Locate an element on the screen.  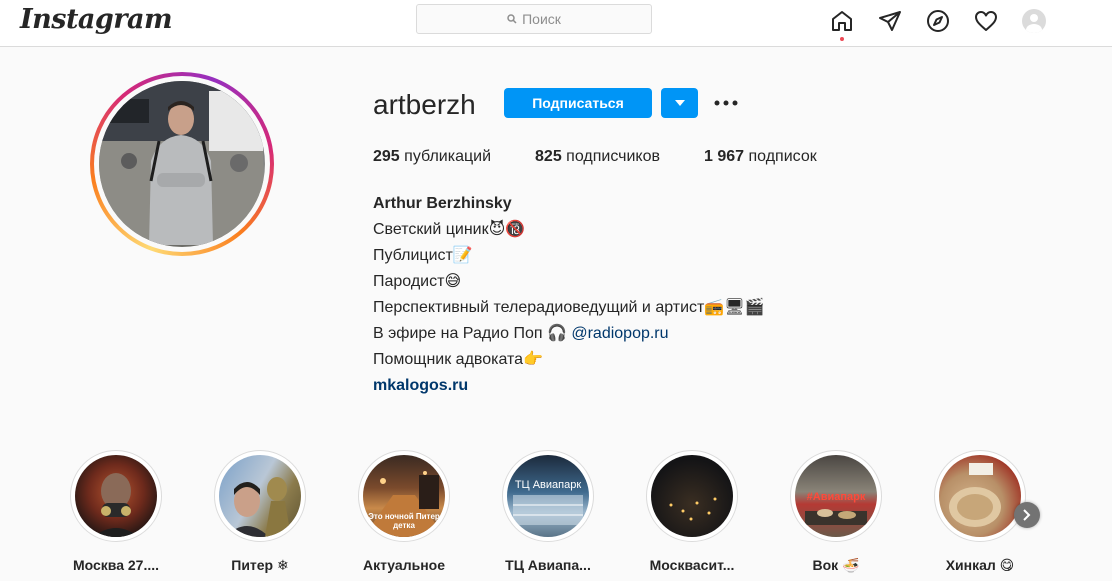
followers-stat: 825 подписчиков is located at coordinates (597, 157).